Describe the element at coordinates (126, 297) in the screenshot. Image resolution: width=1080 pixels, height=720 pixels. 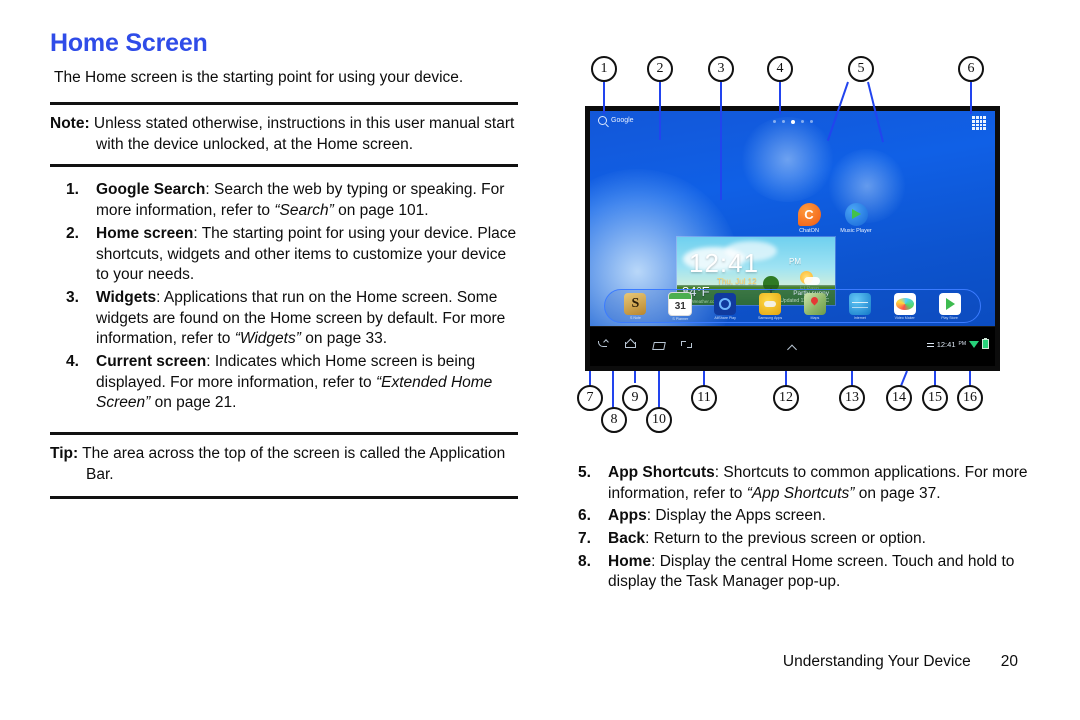
I see `item-term: Widgets` at that location.